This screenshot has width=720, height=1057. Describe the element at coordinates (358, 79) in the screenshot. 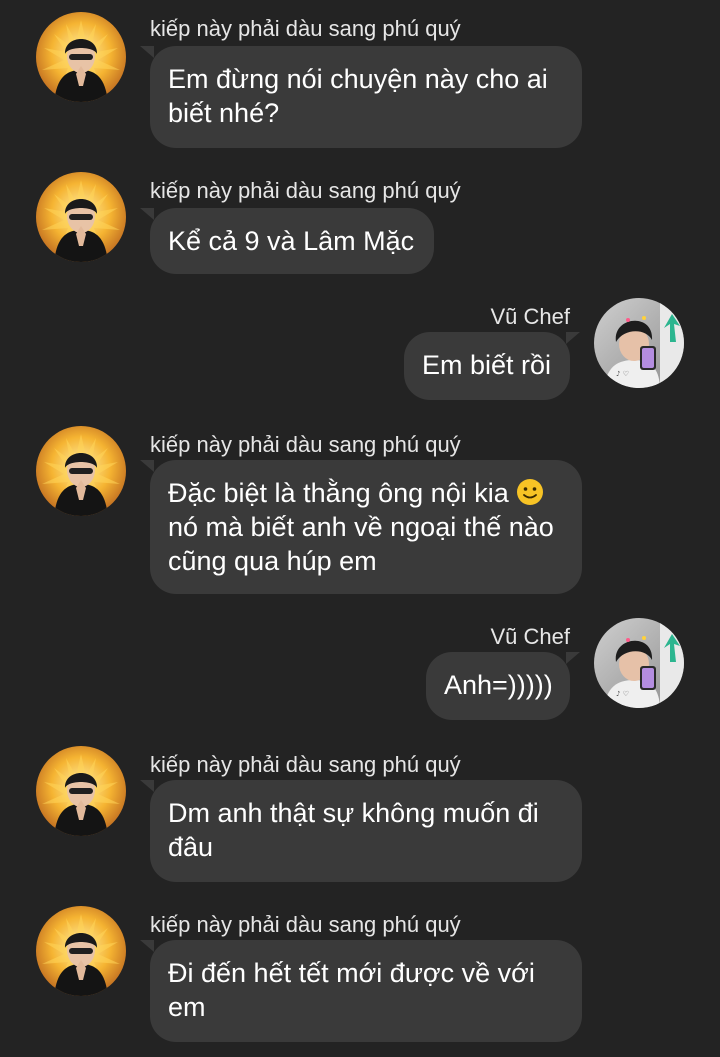

I see `message-text: Em đừng nói chuyện này cho ai` at that location.